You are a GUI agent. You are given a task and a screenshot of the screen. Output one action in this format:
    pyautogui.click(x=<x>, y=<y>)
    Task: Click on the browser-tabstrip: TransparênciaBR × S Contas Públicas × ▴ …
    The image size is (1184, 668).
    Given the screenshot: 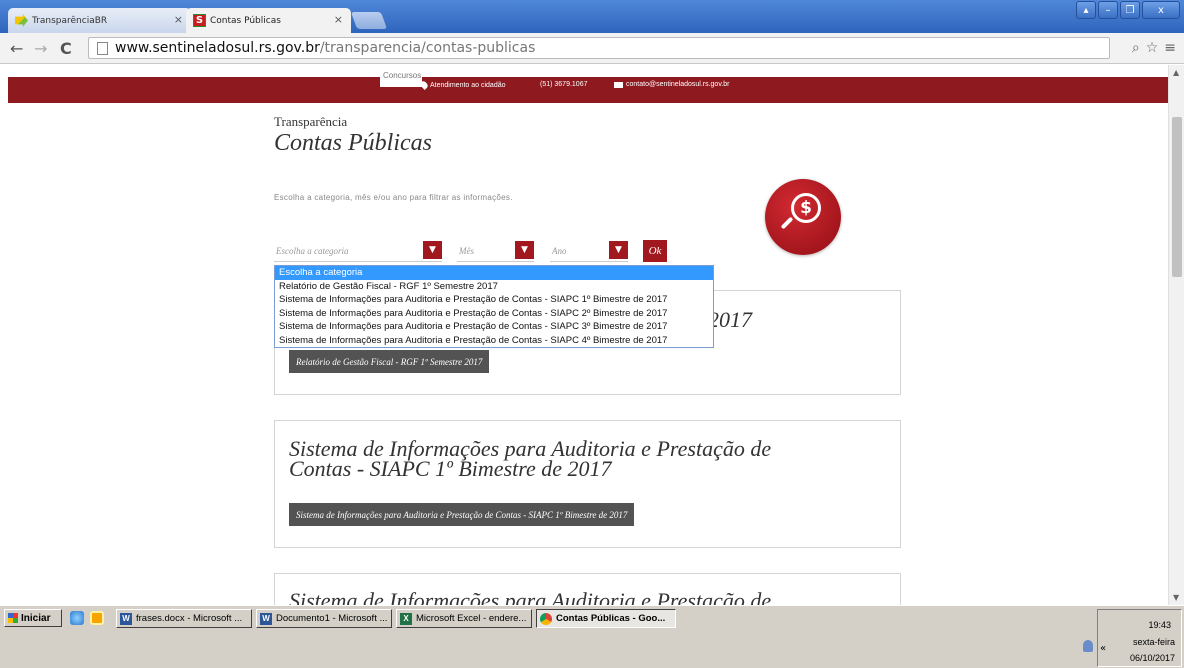 What is the action you would take?
    pyautogui.click(x=592, y=16)
    